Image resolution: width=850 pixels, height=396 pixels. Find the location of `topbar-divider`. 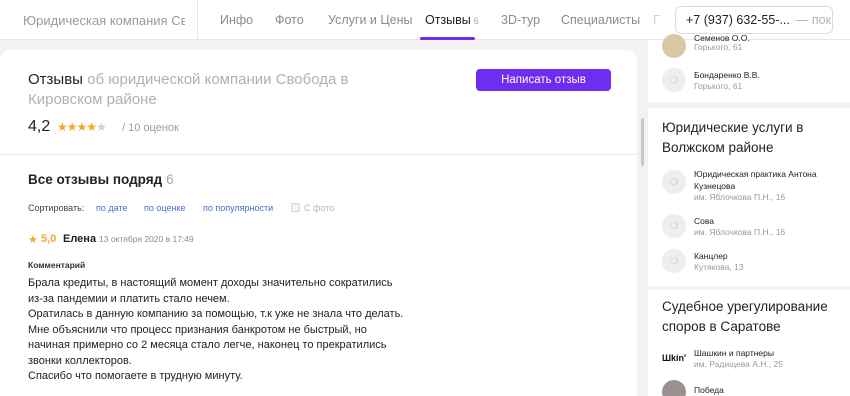

topbar-divider is located at coordinates (197, 20).